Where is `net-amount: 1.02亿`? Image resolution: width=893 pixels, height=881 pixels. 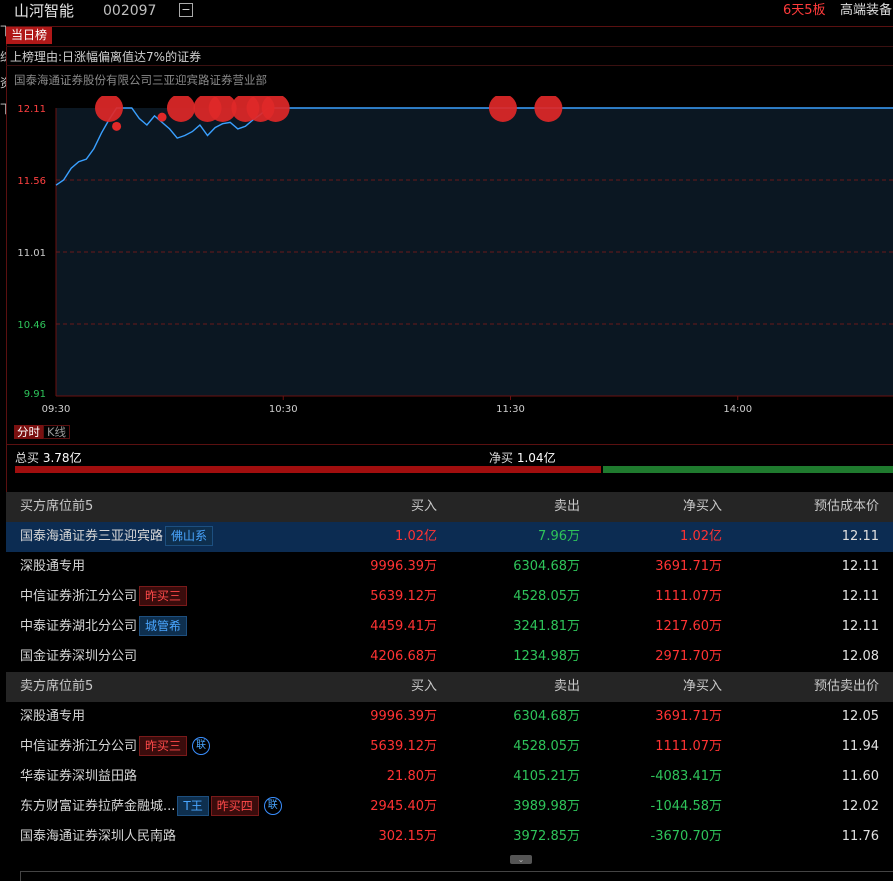
net-amount: 1.02亿 is located at coordinates (701, 536).